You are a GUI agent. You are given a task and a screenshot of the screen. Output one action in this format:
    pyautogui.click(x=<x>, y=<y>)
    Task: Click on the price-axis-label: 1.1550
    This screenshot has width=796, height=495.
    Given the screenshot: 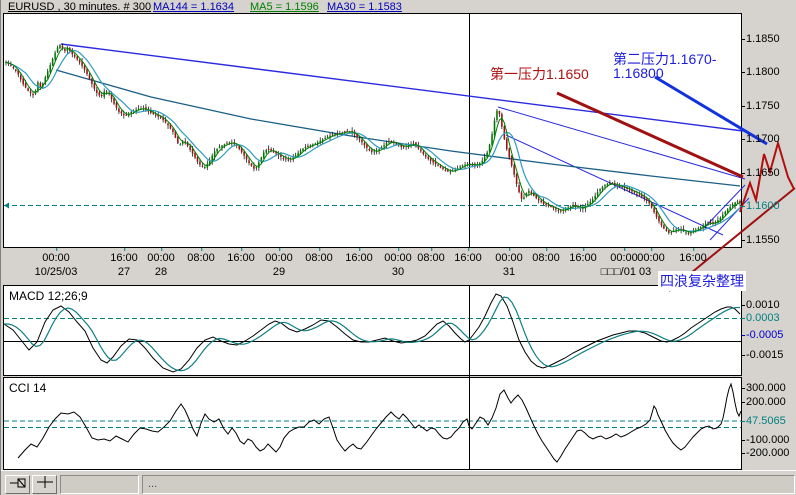 What is the action you would take?
    pyautogui.click(x=760, y=240)
    